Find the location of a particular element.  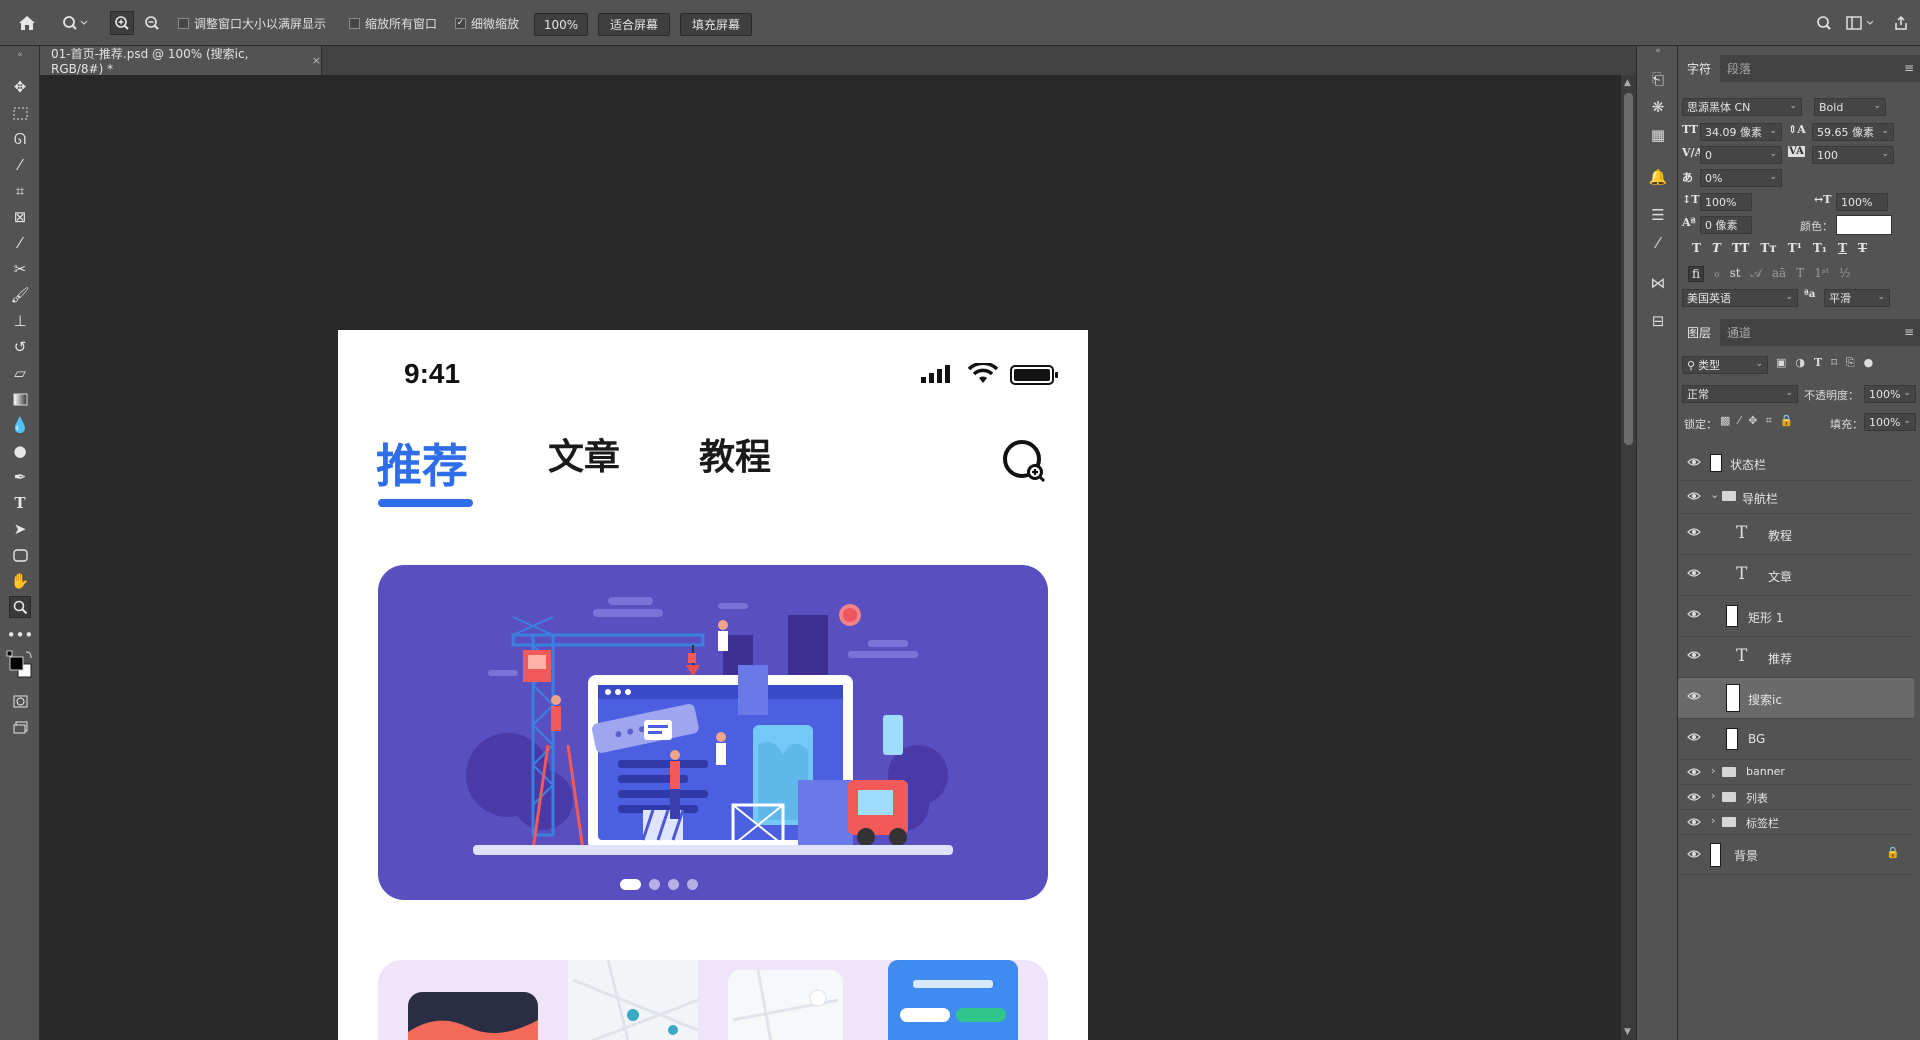

quick-mask-icon is located at coordinates (20, 701).